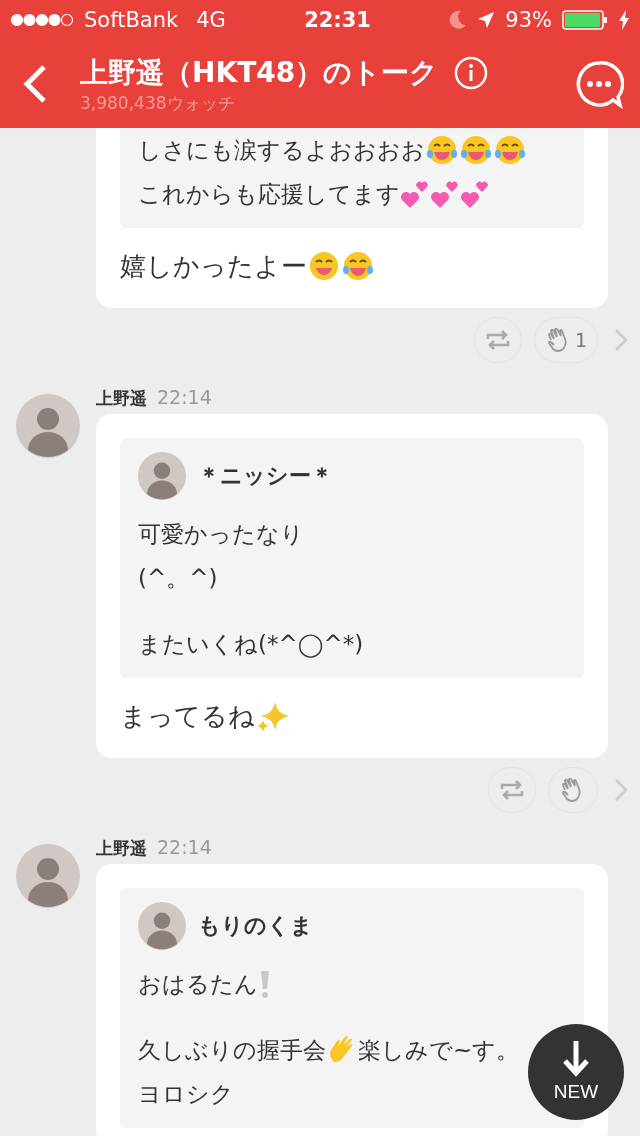 The height and width of the screenshot is (1136, 640). I want to click on message-text: またいくね(*^◯^*), so click(251, 644).